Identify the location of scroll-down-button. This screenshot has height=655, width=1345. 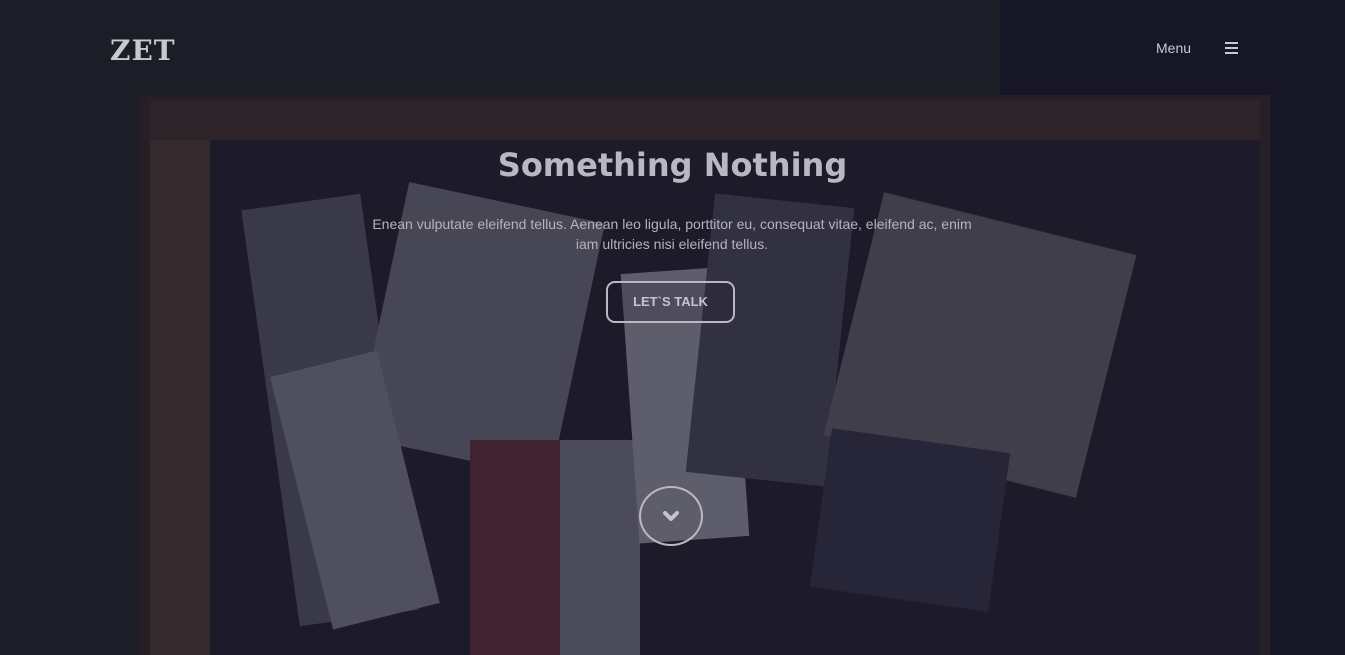
(671, 516).